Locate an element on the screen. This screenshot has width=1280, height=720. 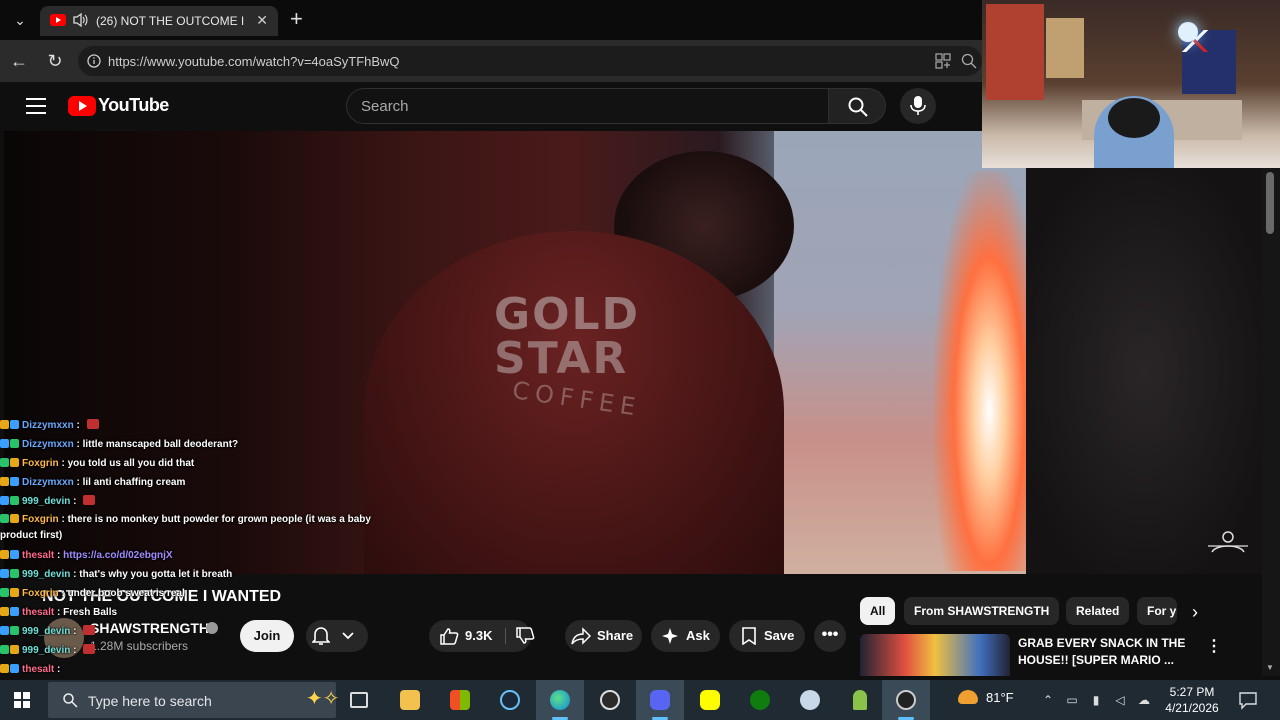
taskbar-clock: 5:27 PM 4/21/2026 is located at coordinates (1192, 700).